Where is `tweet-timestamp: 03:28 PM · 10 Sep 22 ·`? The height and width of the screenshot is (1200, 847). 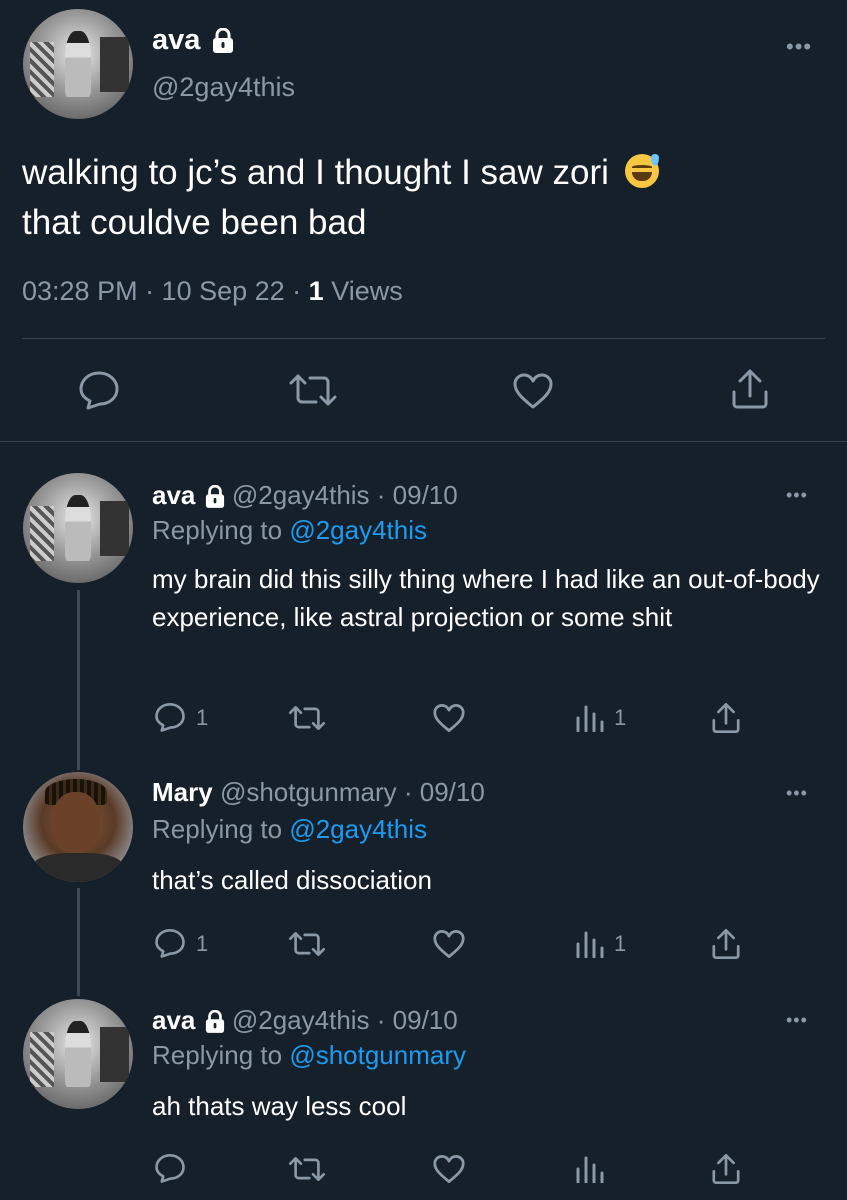 tweet-timestamp: 03:28 PM · 10 Sep 22 · is located at coordinates (165, 291).